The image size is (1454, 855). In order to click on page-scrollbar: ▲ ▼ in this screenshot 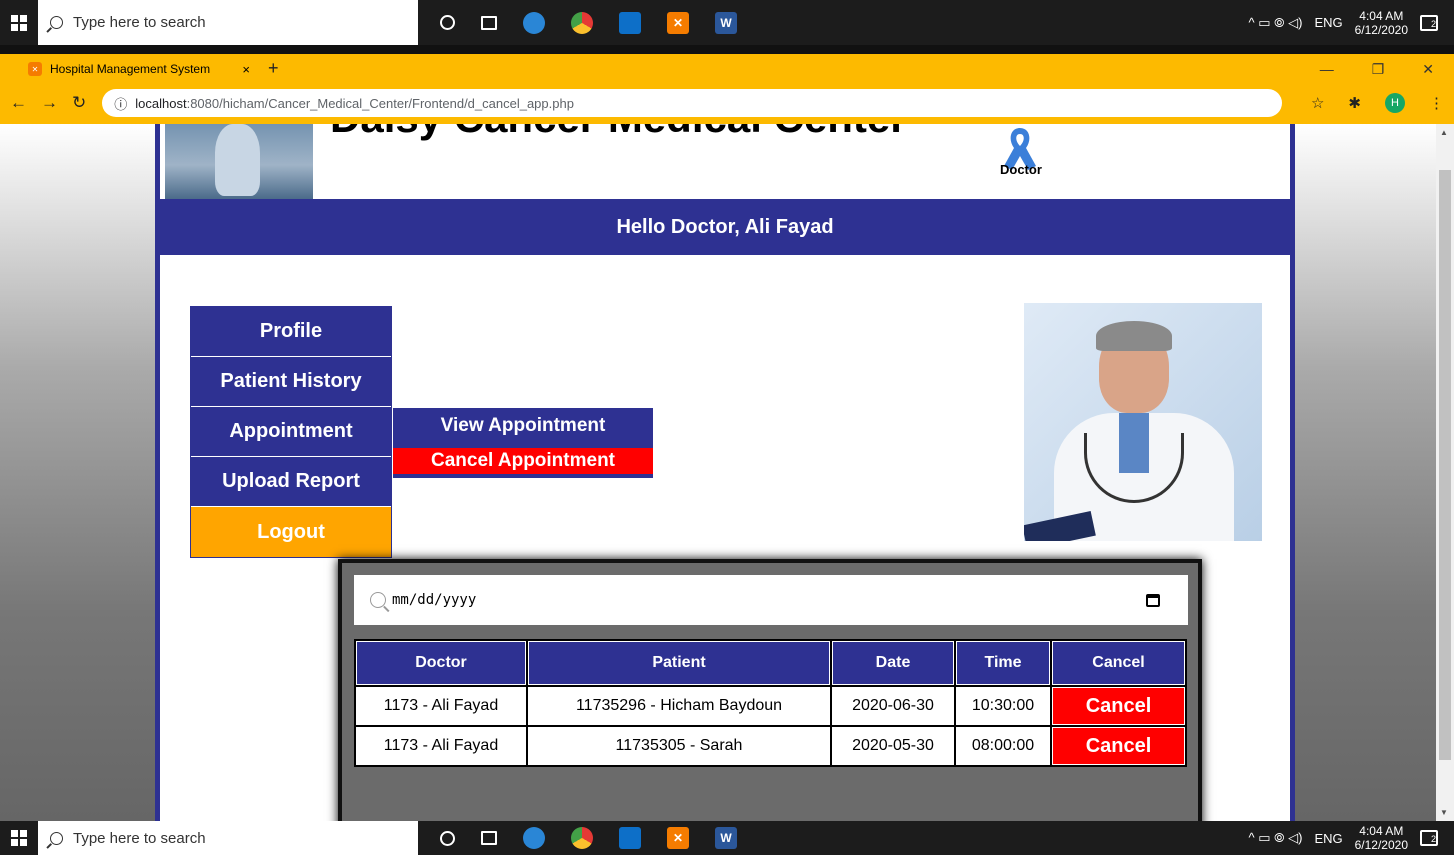, I will do `click(1445, 472)`.